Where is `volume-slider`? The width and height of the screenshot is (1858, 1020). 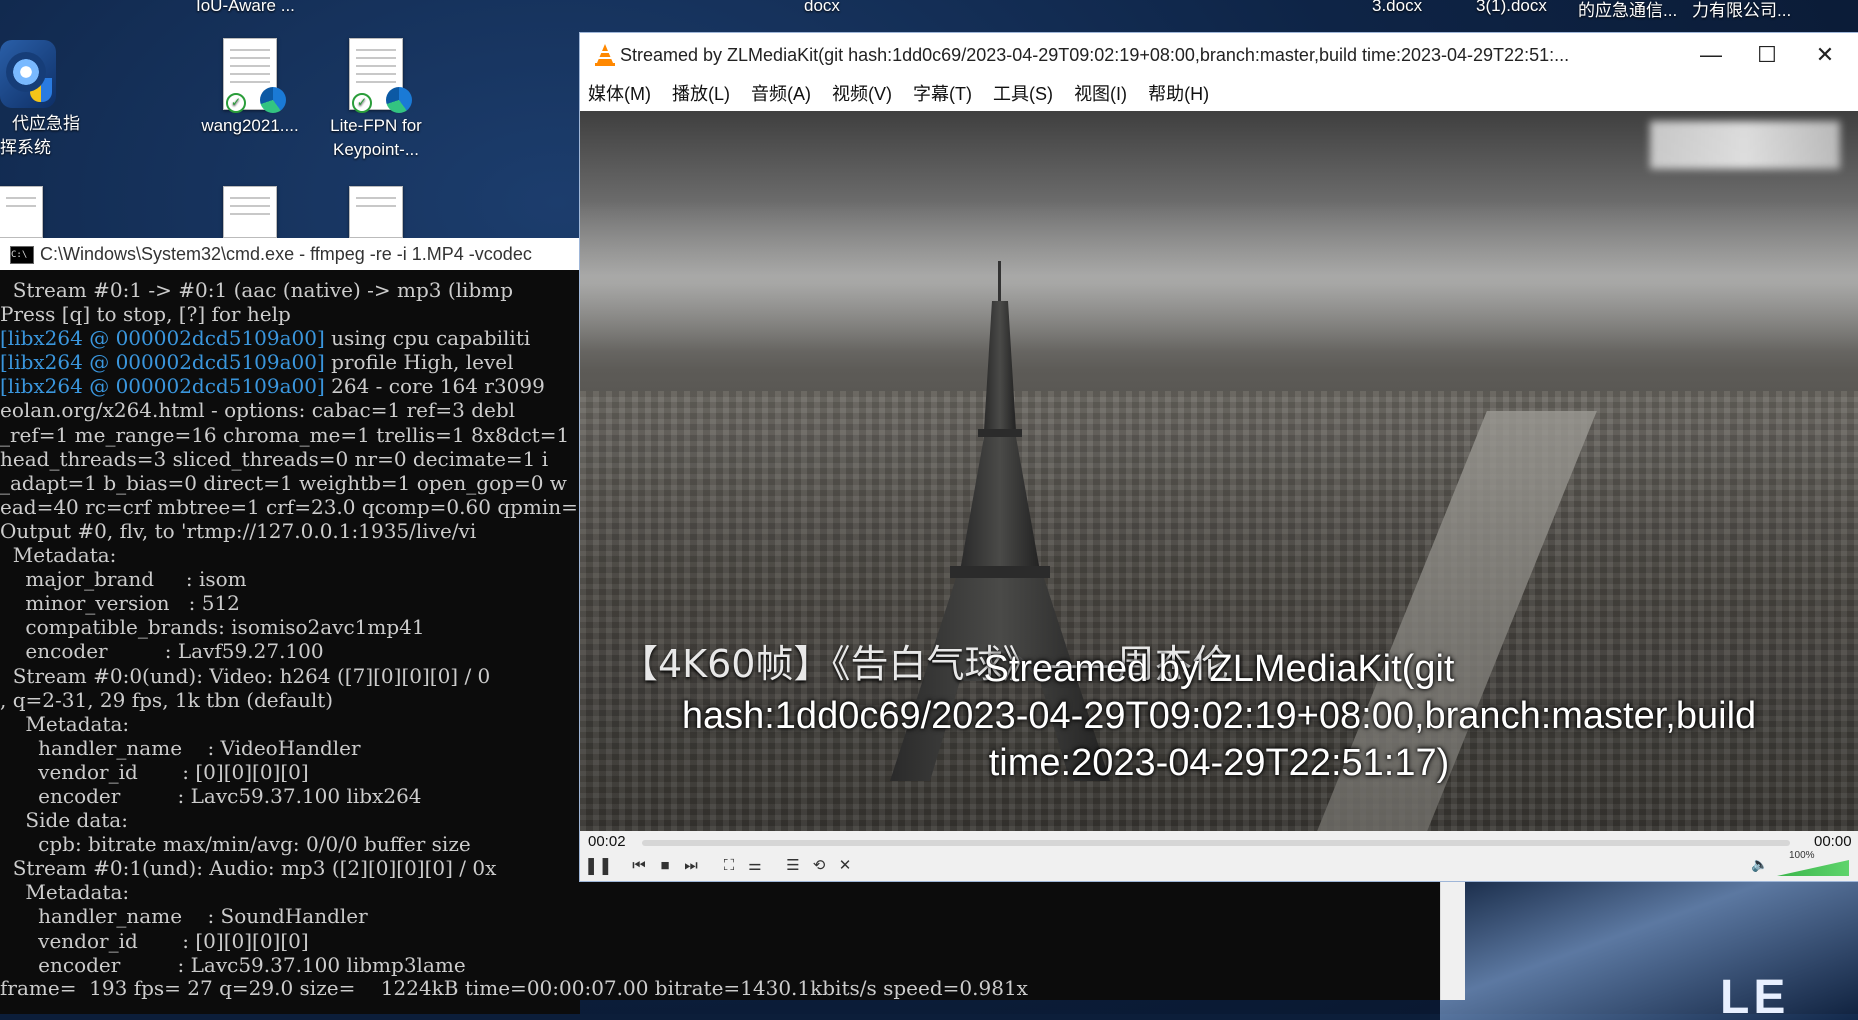
volume-slider is located at coordinates (1813, 868).